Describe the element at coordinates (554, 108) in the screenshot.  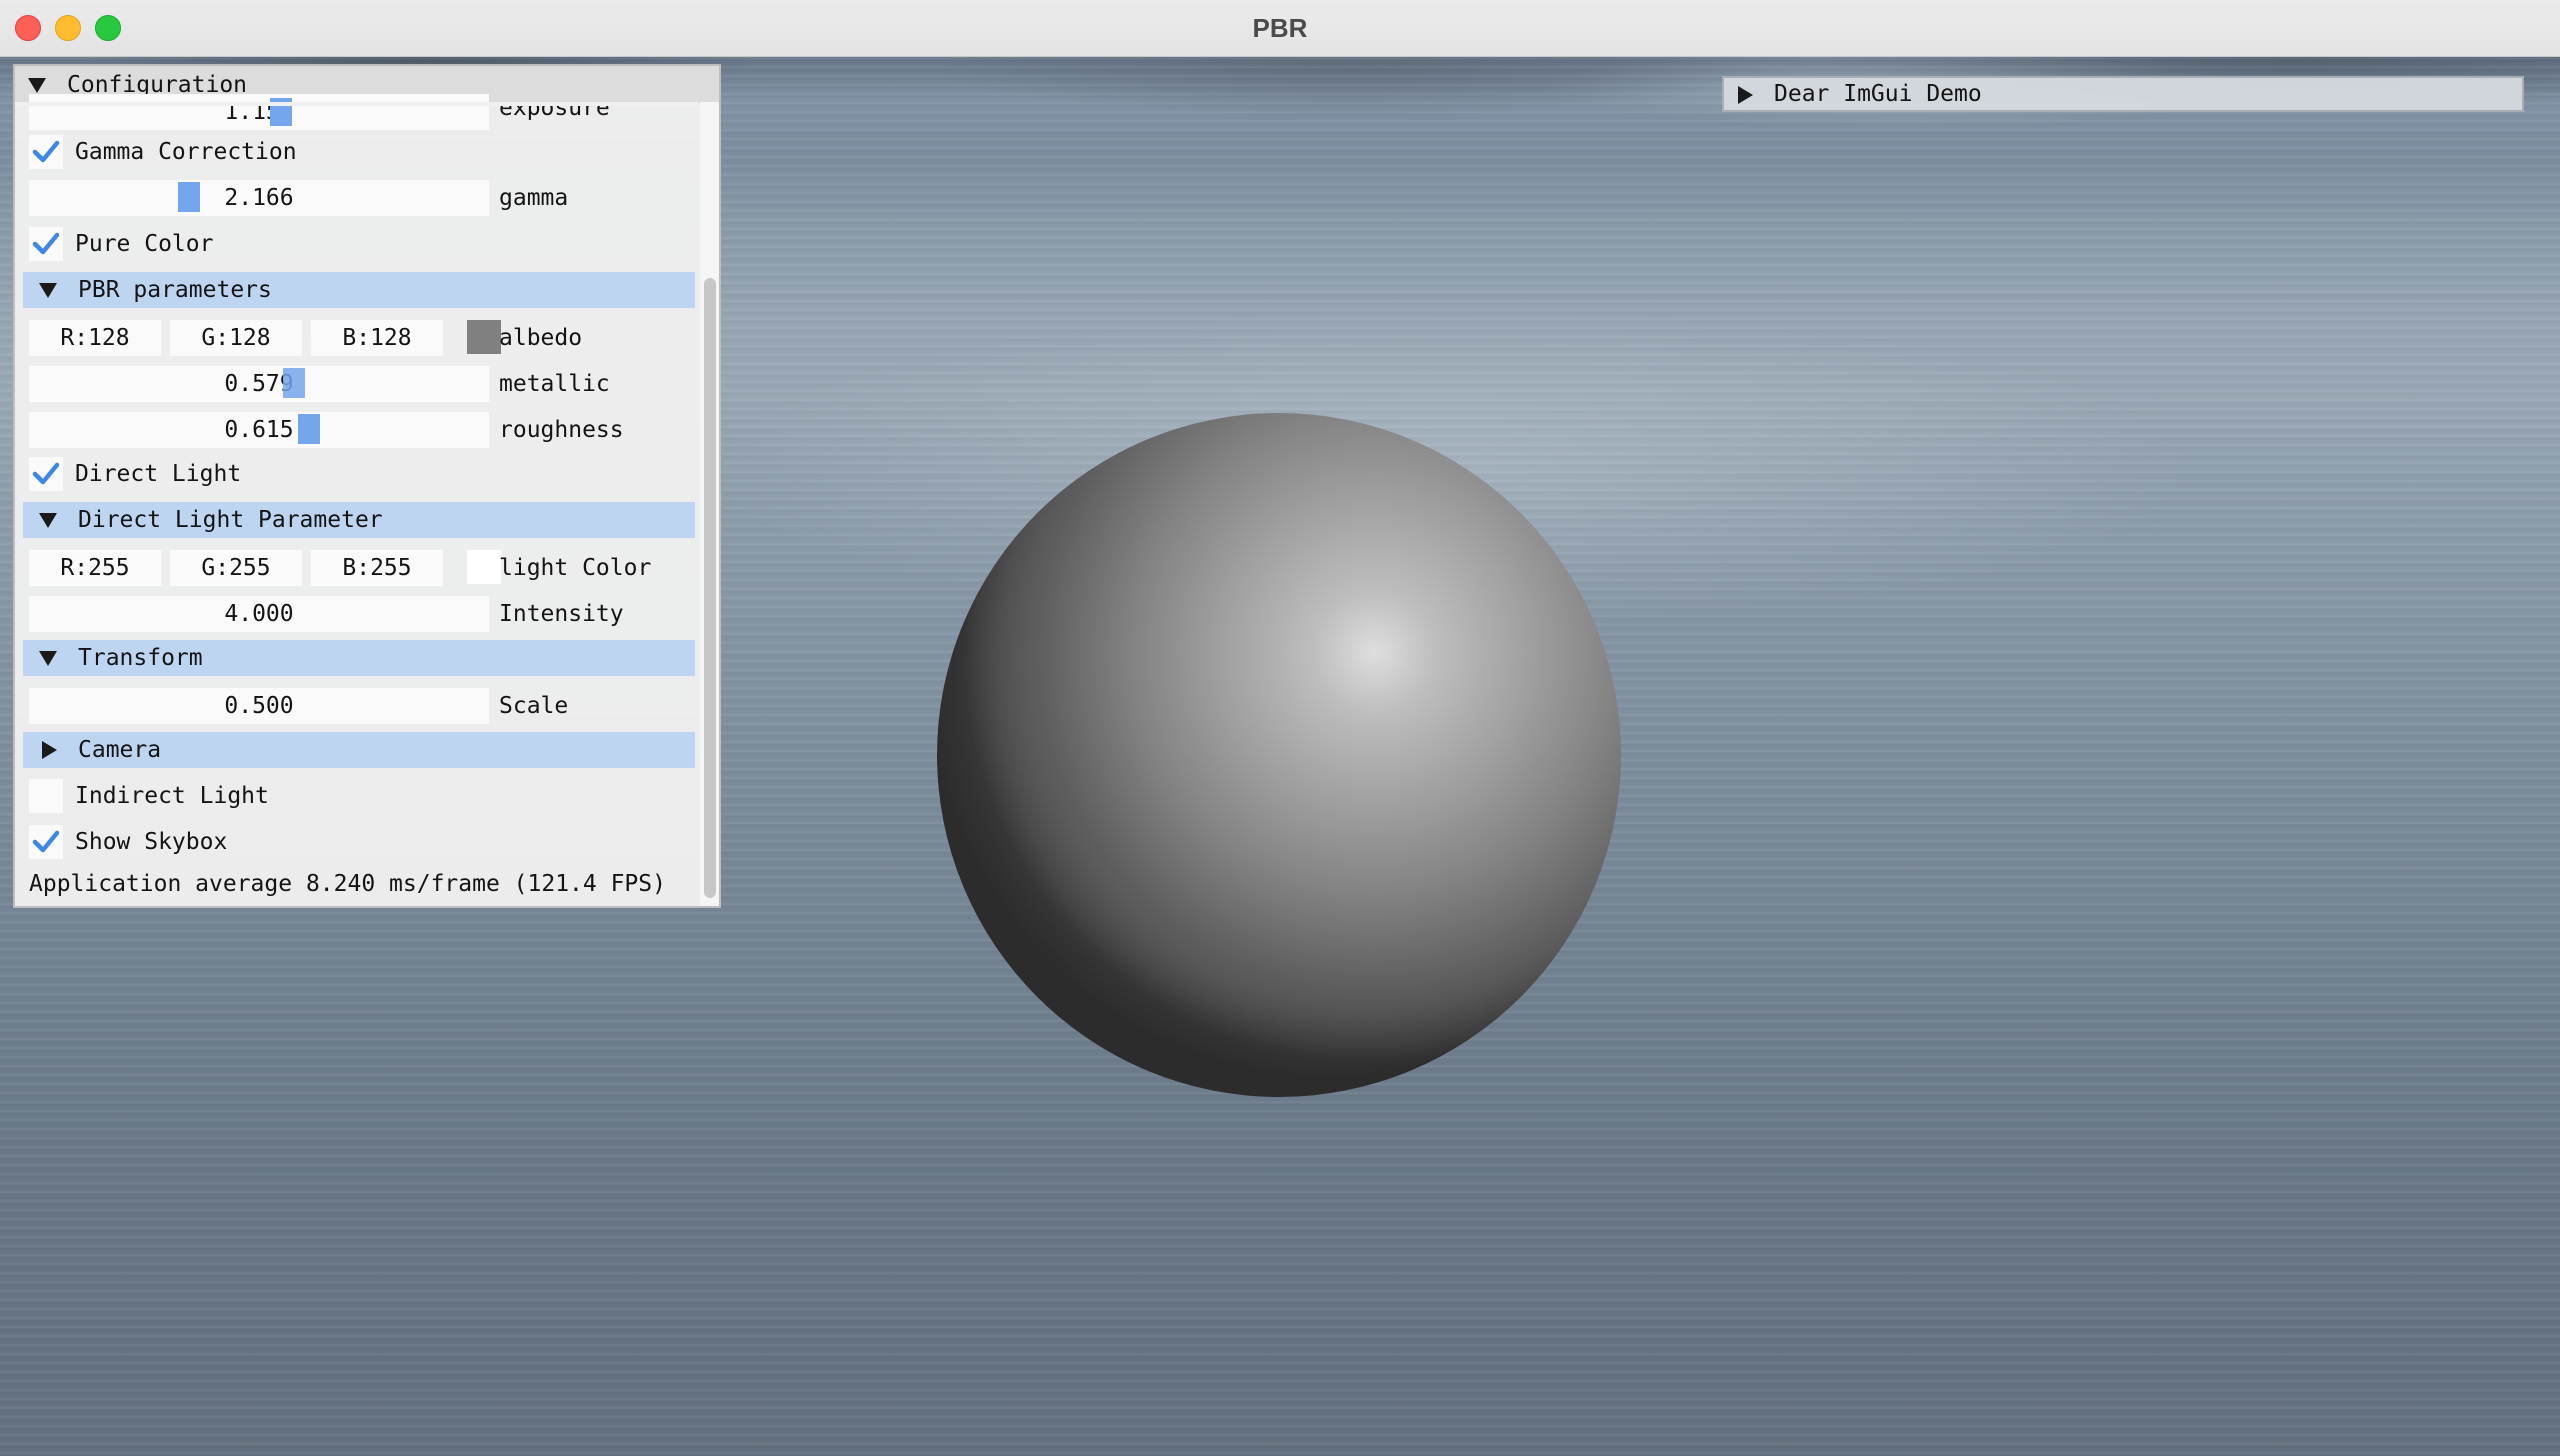
I see `exposure-label: exposure` at that location.